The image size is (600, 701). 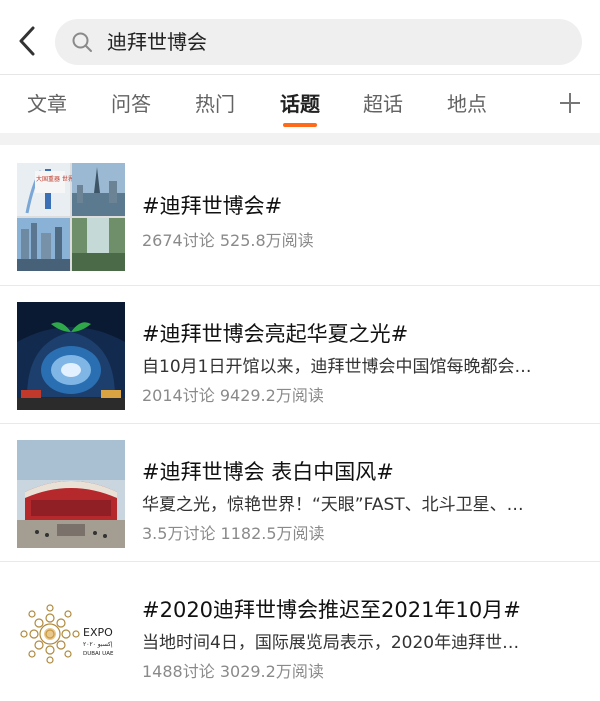 What do you see at coordinates (82, 42) in the screenshot?
I see `search-icon` at bounding box center [82, 42].